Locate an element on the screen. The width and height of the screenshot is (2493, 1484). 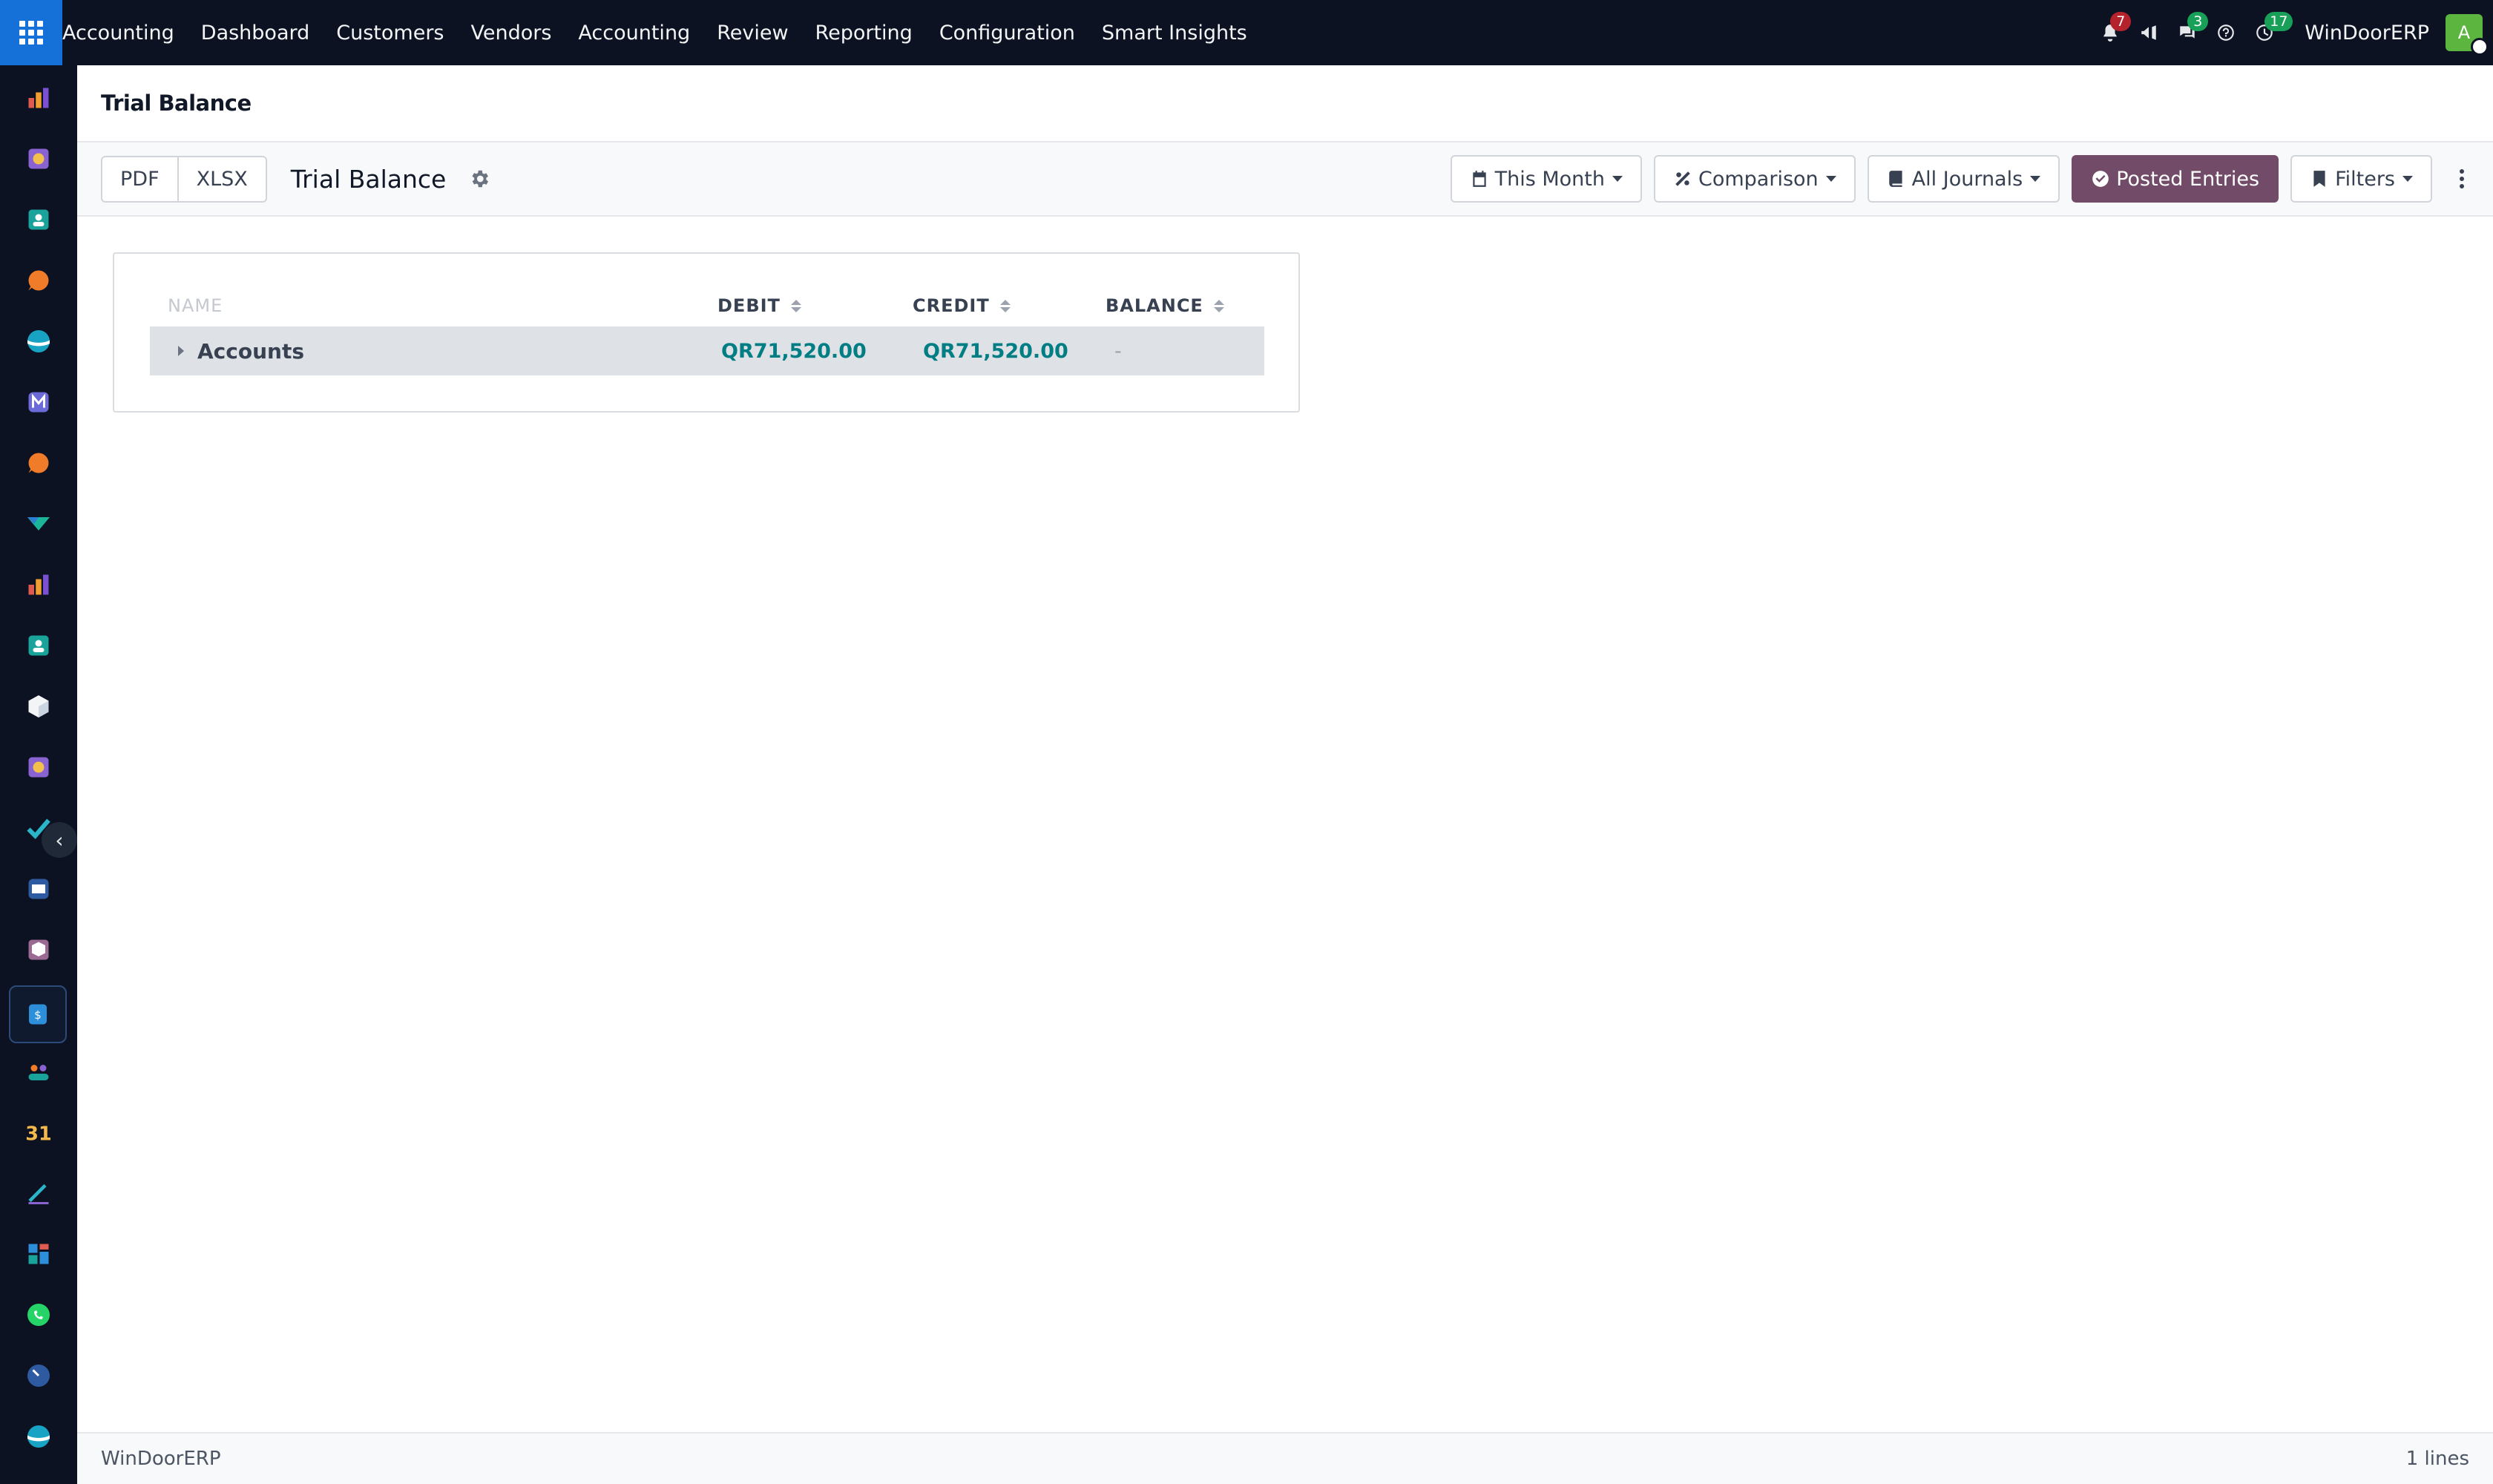
notifications-badge: 7 is located at coordinates (2121, 21).